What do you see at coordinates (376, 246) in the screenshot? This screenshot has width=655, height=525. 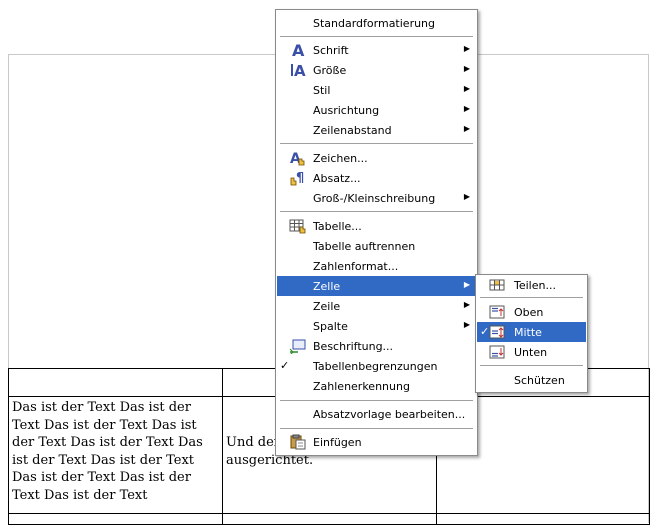 I see `menu-item-tabelle-auftrennen: Tabelle auftrennen` at bounding box center [376, 246].